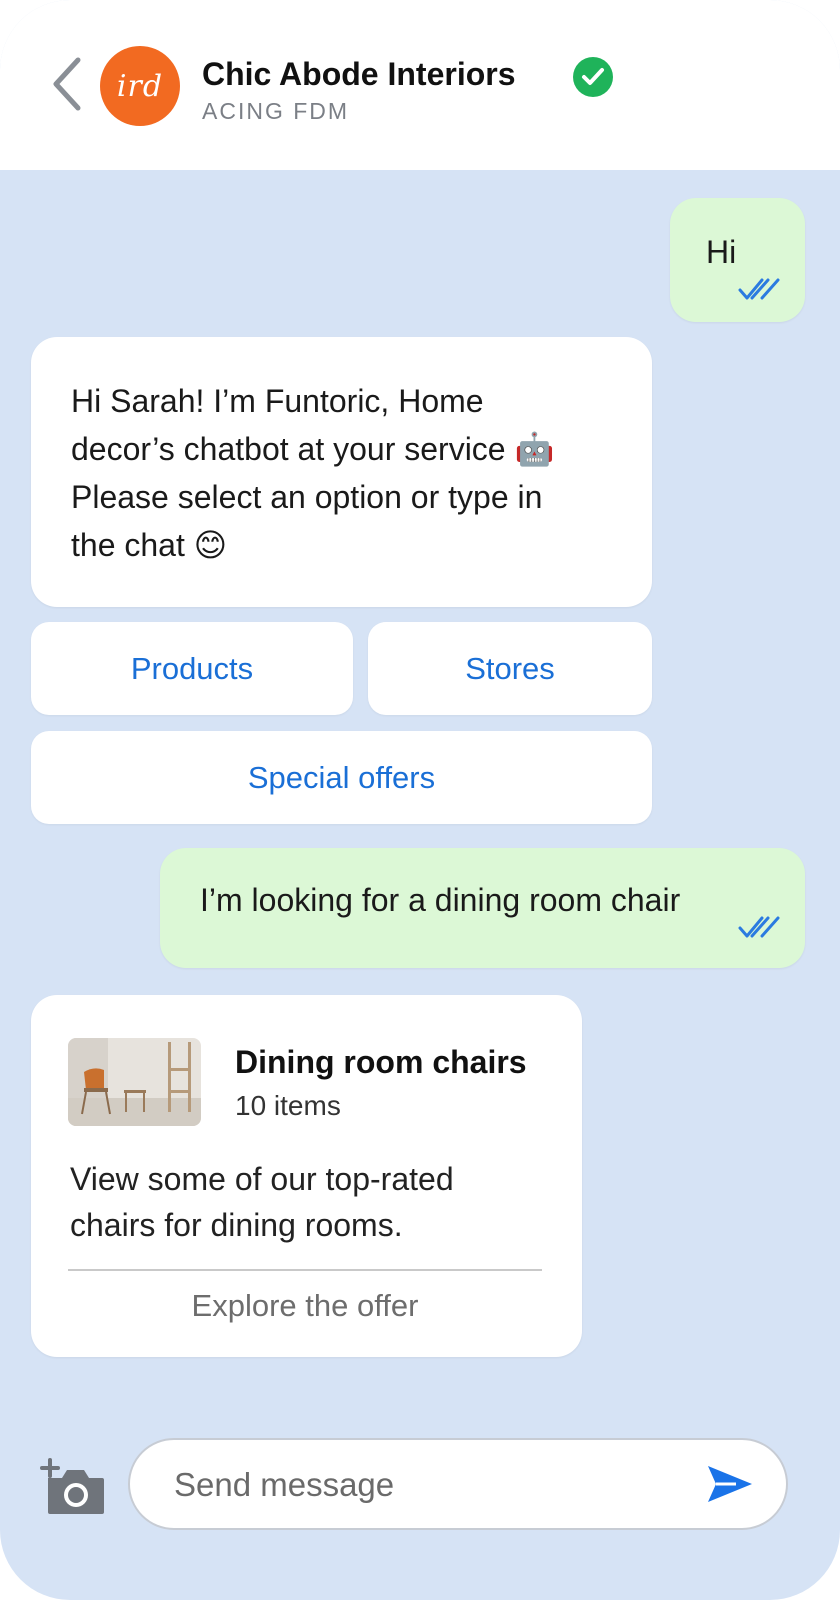 The height and width of the screenshot is (1600, 840). Describe the element at coordinates (593, 77) in the screenshot. I see `verified-check-icon` at that location.